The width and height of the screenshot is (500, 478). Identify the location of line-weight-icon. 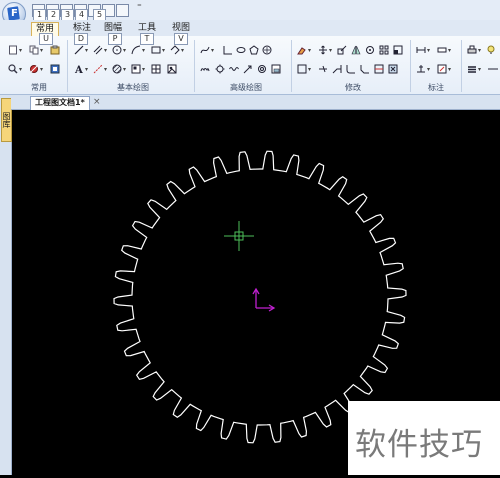
(472, 69).